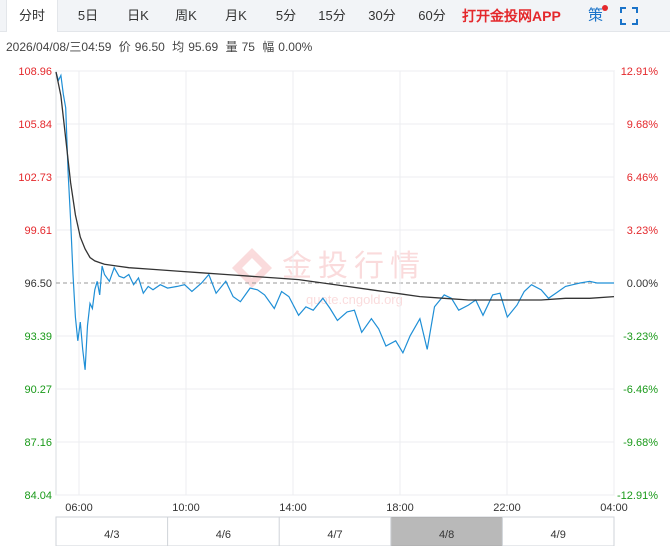 Image resolution: width=670 pixels, height=546 pixels. What do you see at coordinates (346, 508) in the screenshot?
I see `x-axis: 06:00 10:00 14:00 18:00 22:00 04:00` at bounding box center [346, 508].